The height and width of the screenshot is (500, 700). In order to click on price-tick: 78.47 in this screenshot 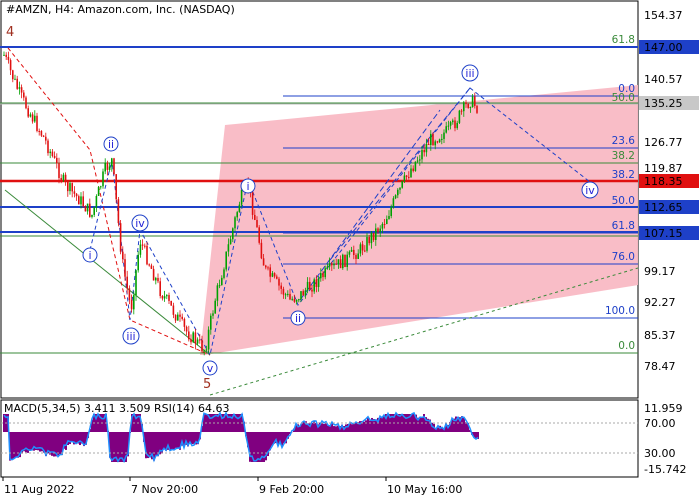, I will do `click(660, 366)`.